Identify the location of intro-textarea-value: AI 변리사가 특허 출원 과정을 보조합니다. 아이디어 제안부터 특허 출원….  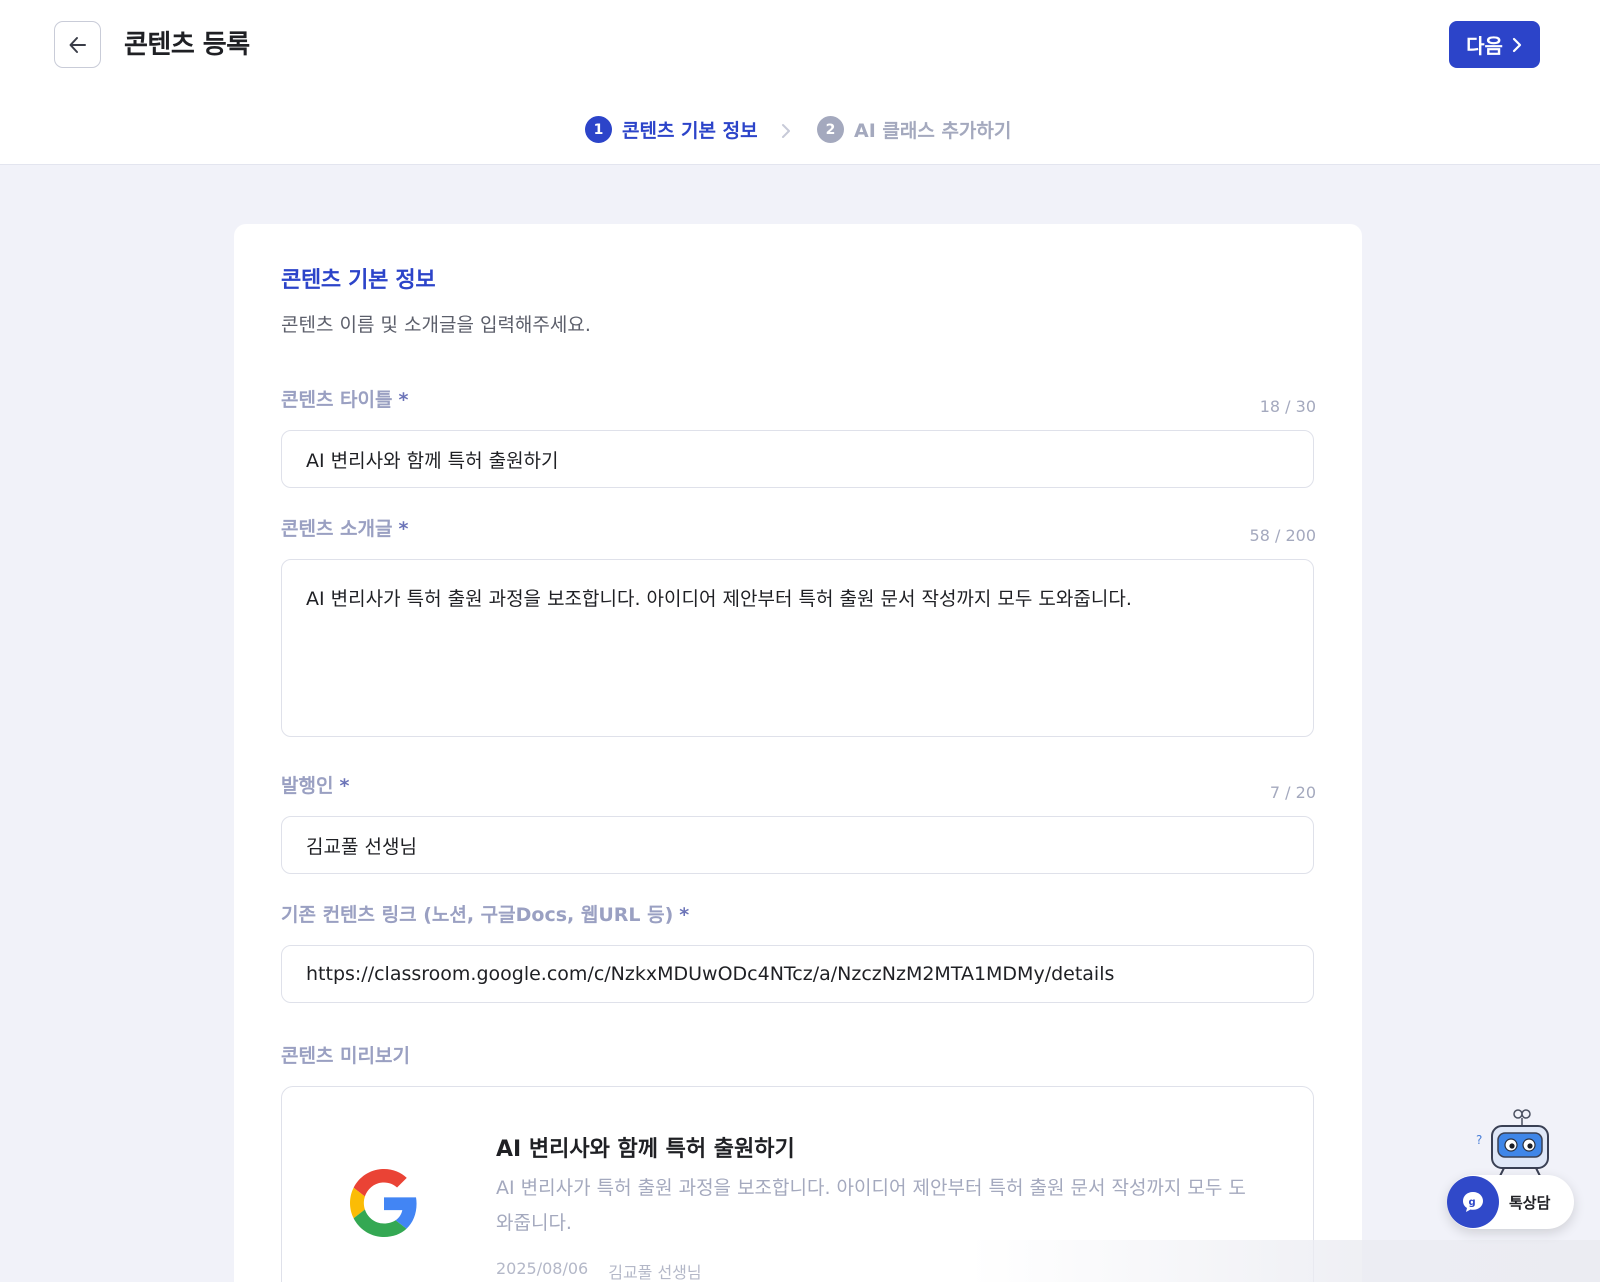
(719, 599).